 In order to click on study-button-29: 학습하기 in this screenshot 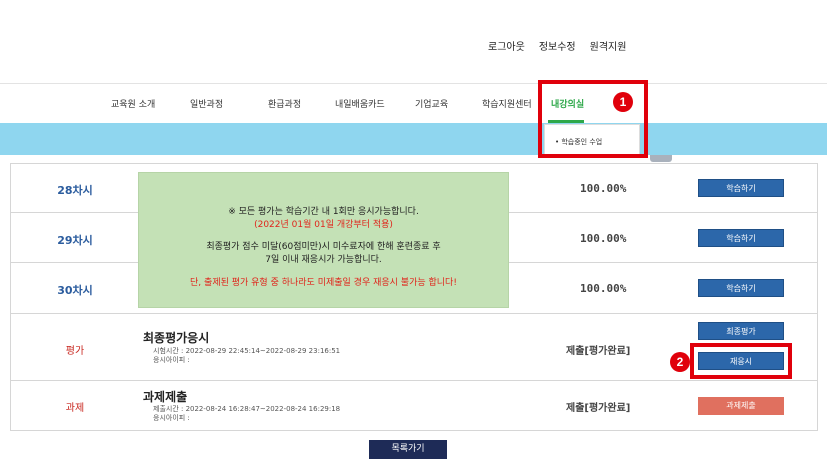, I will do `click(741, 238)`.